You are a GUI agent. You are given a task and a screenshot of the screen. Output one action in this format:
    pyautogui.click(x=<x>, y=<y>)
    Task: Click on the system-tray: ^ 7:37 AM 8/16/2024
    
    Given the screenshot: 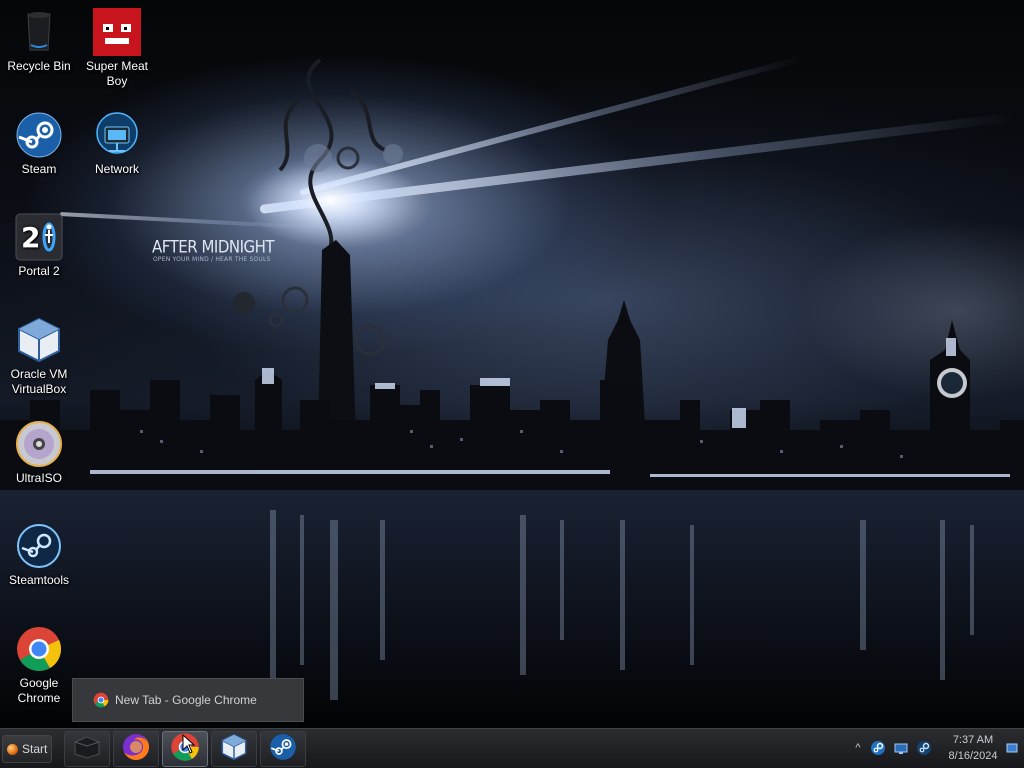 What is the action you would take?
    pyautogui.click(x=935, y=748)
    